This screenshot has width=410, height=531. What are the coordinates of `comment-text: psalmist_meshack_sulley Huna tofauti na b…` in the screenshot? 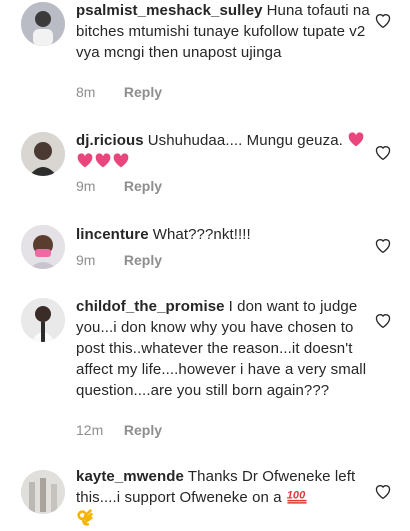 It's located at (224, 31).